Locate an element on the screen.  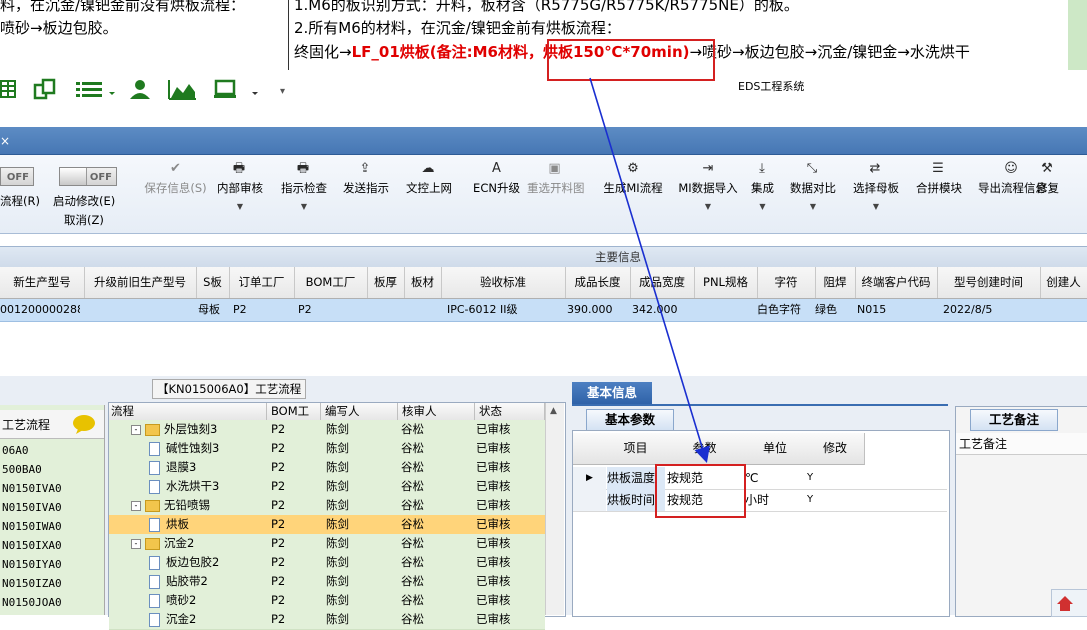
annotation-arrow is located at coordinates (649, 270).